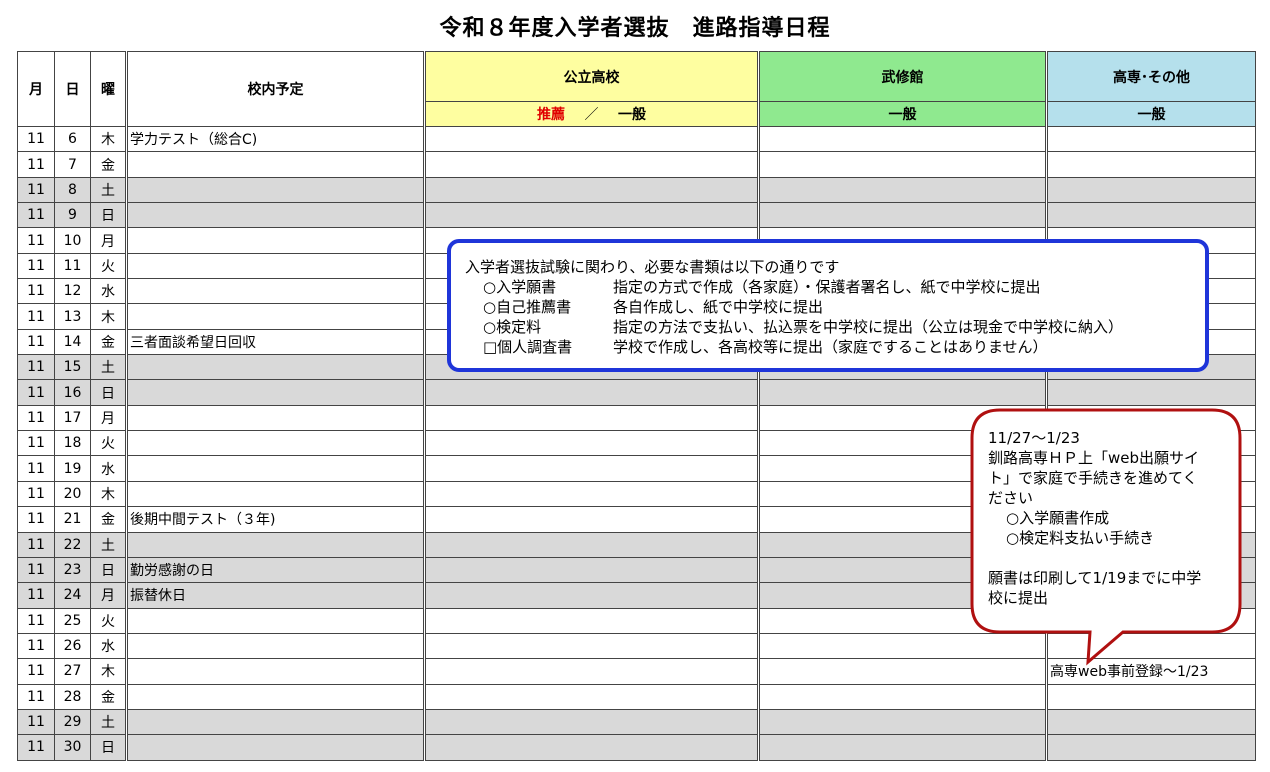 The image size is (1270, 772). What do you see at coordinates (72, 671) in the screenshot?
I see `cell-day: 27` at bounding box center [72, 671].